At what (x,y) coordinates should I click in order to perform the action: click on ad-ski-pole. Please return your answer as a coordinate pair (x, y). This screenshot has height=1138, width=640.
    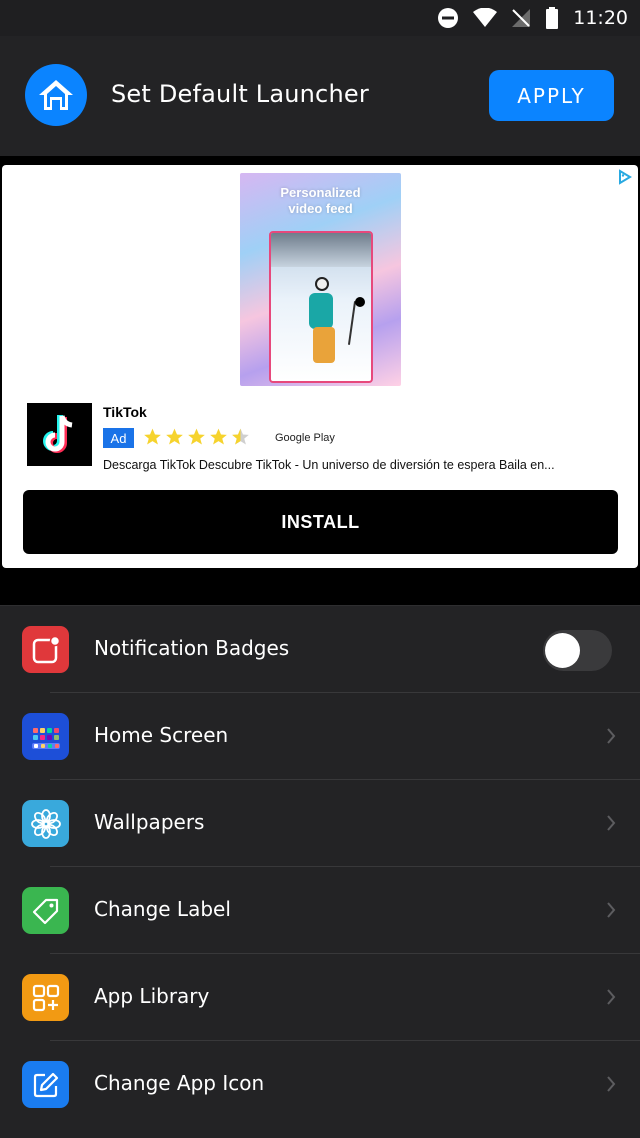
    Looking at the image, I should click on (352, 323).